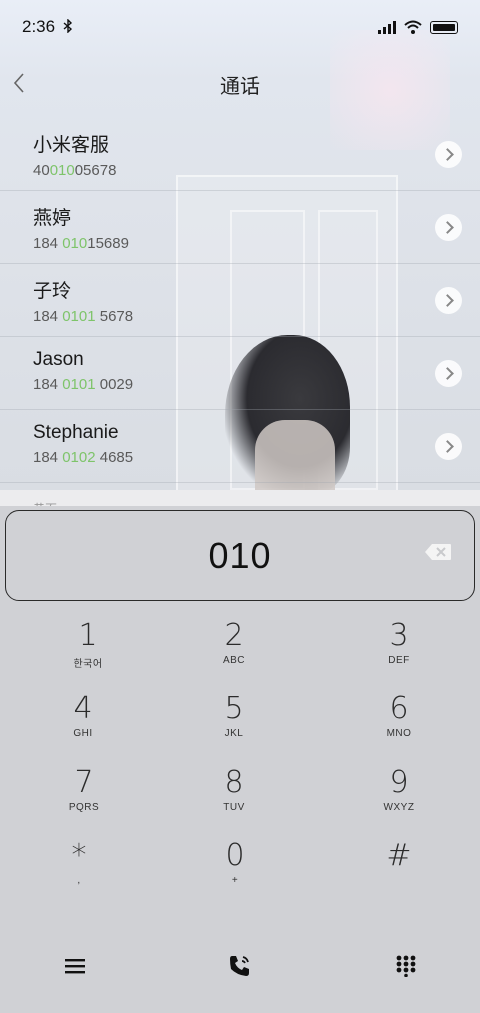 This screenshot has height=1013, width=480. What do you see at coordinates (81, 243) in the screenshot?
I see `contact-number: 184 01015689` at bounding box center [81, 243].